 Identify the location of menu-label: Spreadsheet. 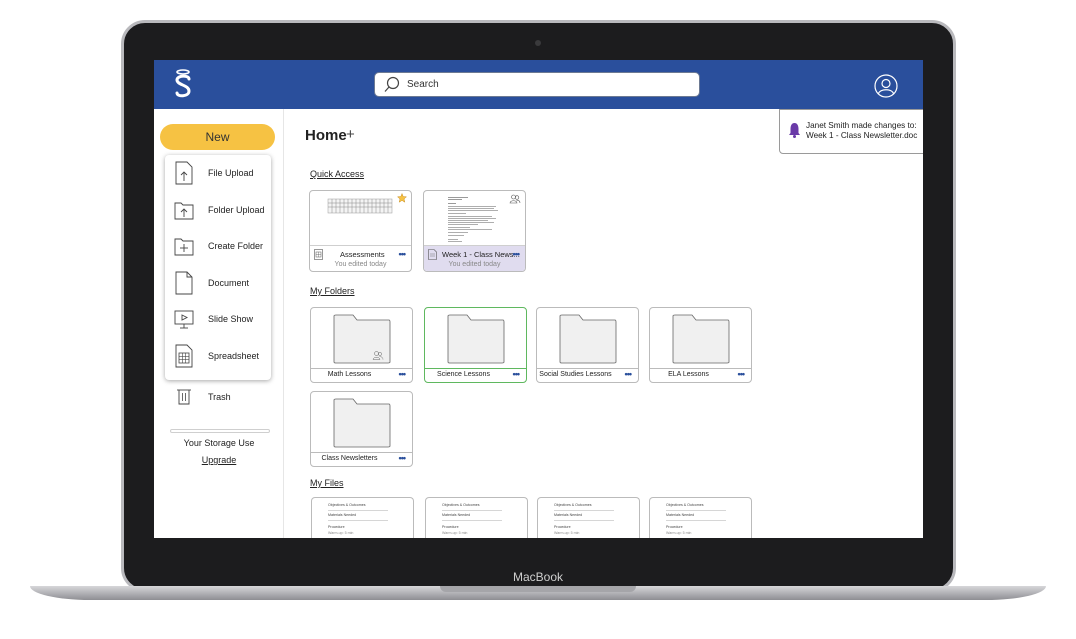
(234, 356).